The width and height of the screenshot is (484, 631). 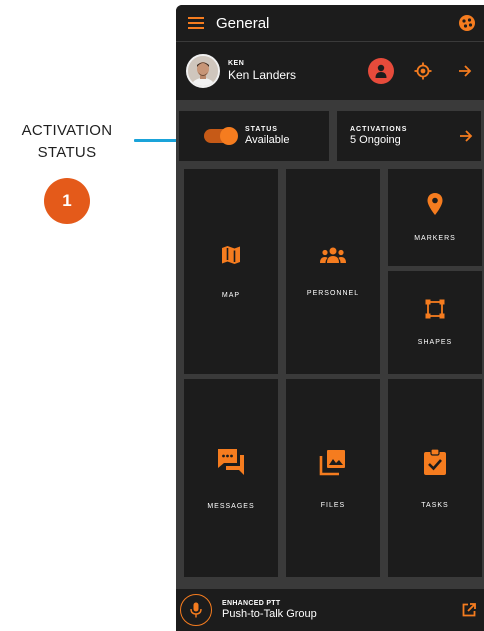 What do you see at coordinates (269, 614) in the screenshot?
I see `ptt-group: Push-to-Talk Group` at bounding box center [269, 614].